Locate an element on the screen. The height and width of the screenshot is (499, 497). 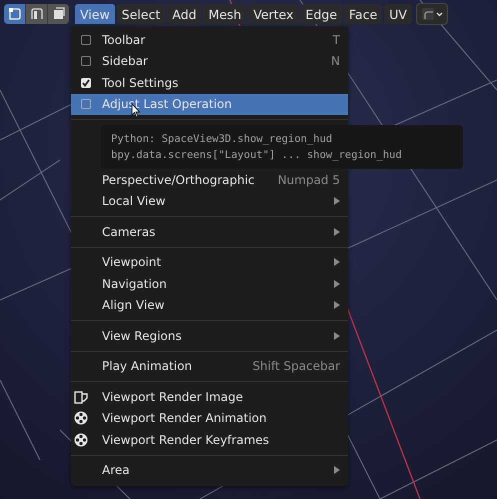
menu-button: Edge is located at coordinates (321, 14).